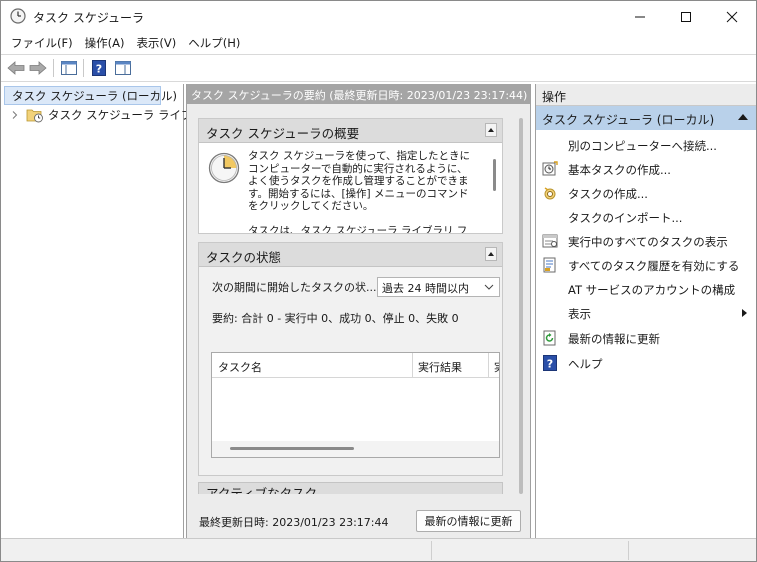 The width and height of the screenshot is (757, 562). I want to click on menu-action: 操作(A), so click(105, 43).